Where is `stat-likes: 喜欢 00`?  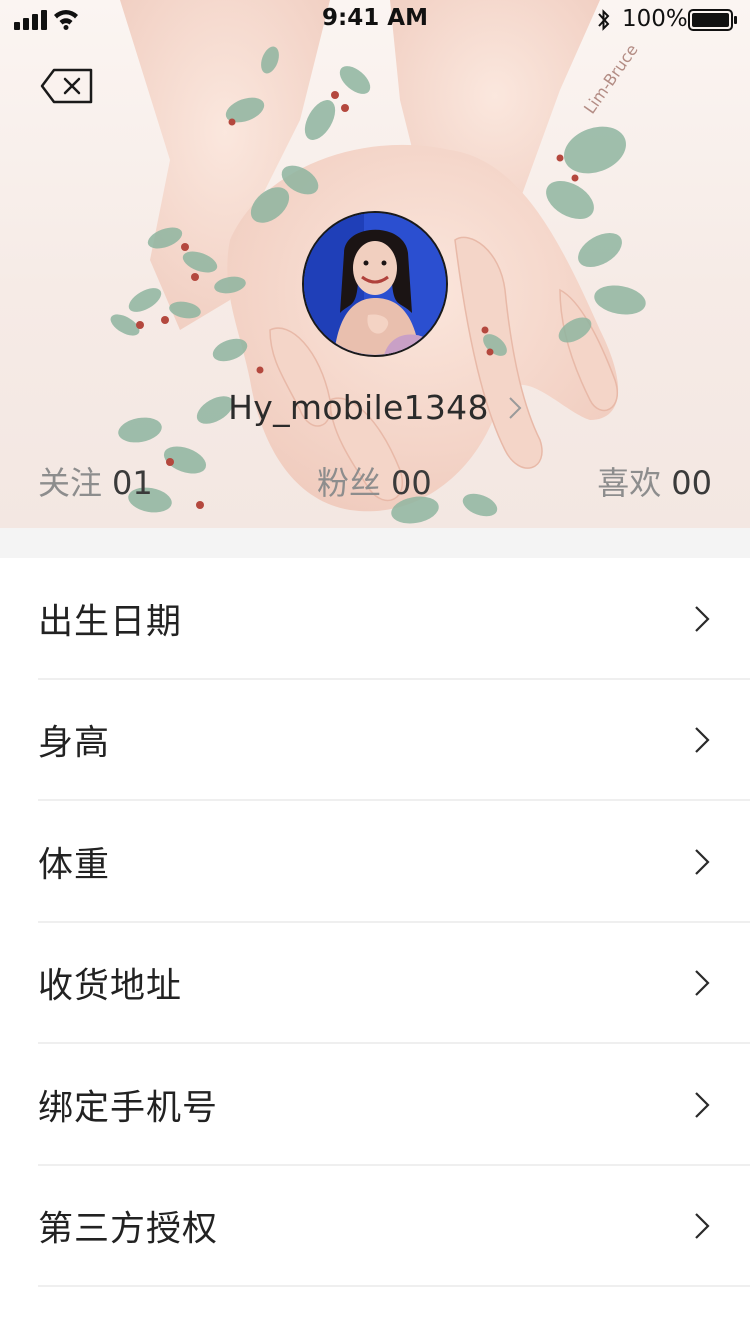 stat-likes: 喜欢 00 is located at coordinates (654, 481).